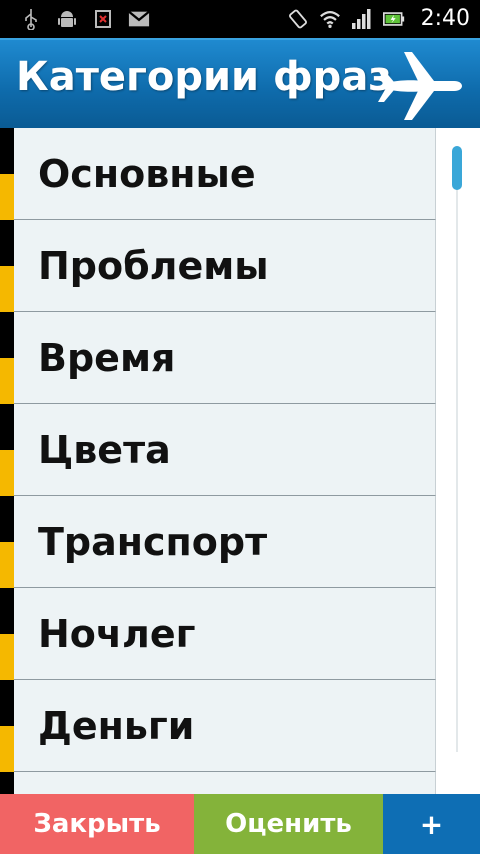 Image resolution: width=480 pixels, height=854 pixels. What do you see at coordinates (225, 358) in the screenshot?
I see `list-item: Время` at bounding box center [225, 358].